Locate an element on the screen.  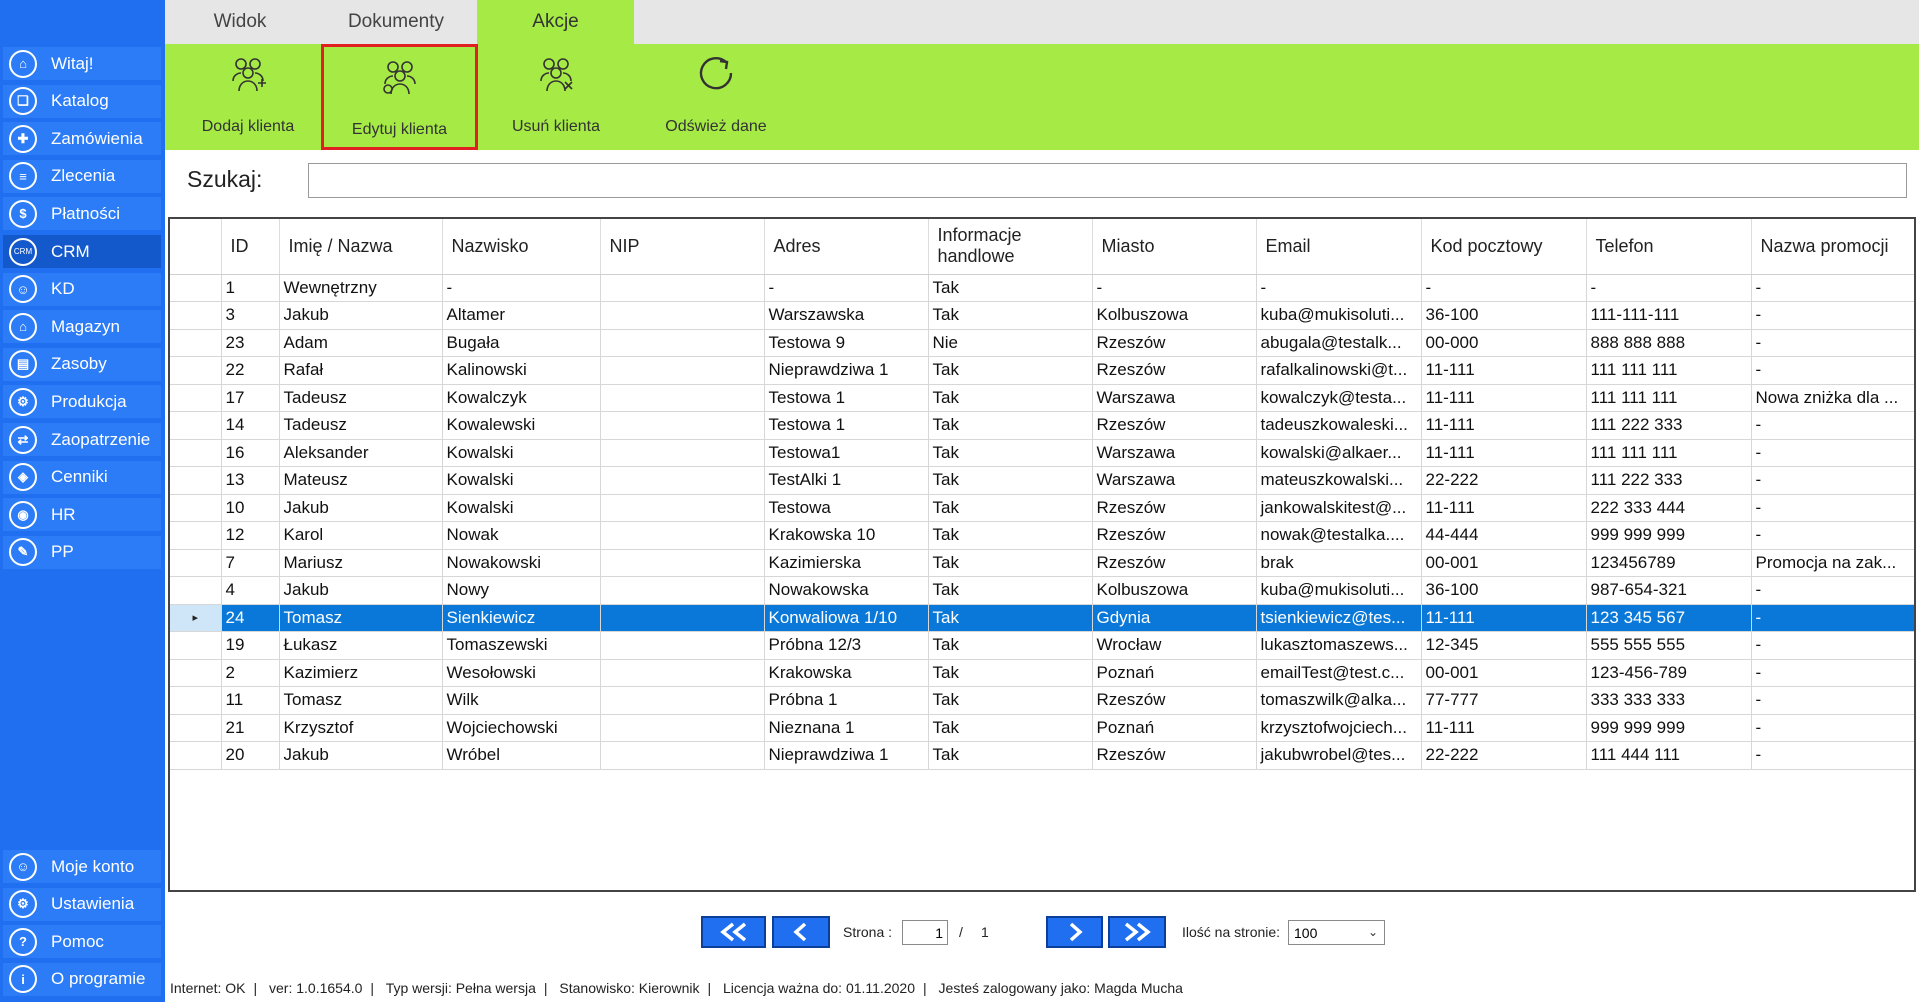
column-header: Telefon is located at coordinates (1669, 247).